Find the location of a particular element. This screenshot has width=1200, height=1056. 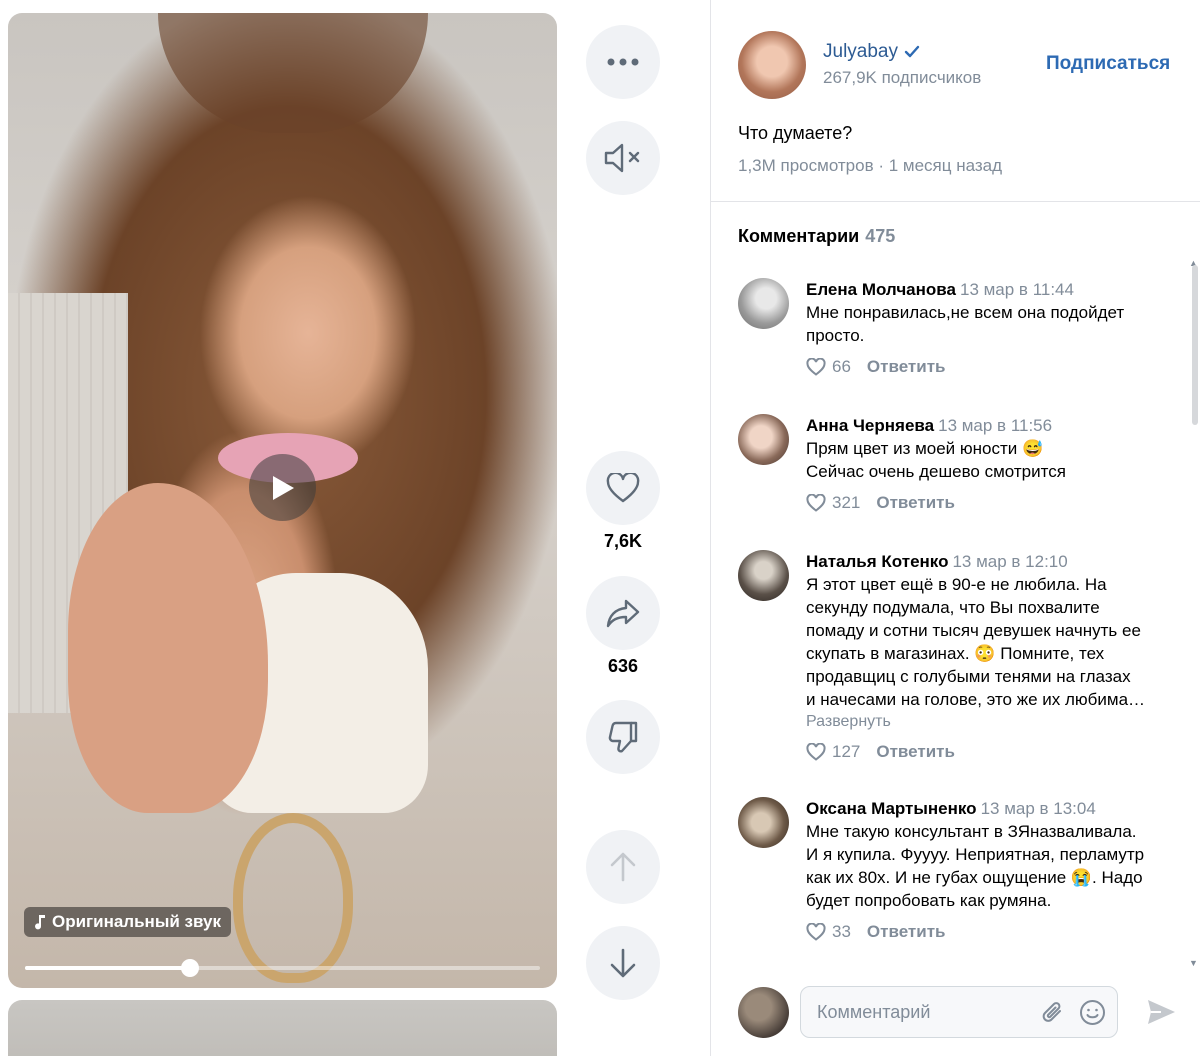

video-description: Что думаете? is located at coordinates (795, 133).